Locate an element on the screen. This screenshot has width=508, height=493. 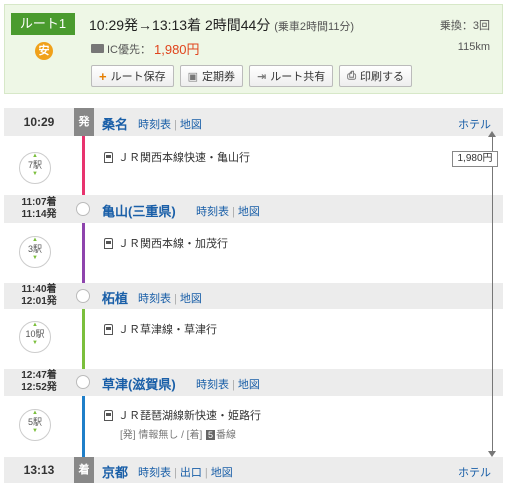
station-row-transfer: 11:07着 11:14発 亀山(三重県) 時刻表 | 地図 is located at coordinates (253, 209).